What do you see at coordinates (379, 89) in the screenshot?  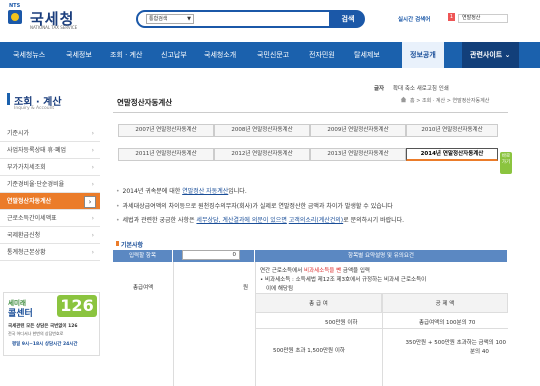 I see `font-size-label: 글자` at bounding box center [379, 89].